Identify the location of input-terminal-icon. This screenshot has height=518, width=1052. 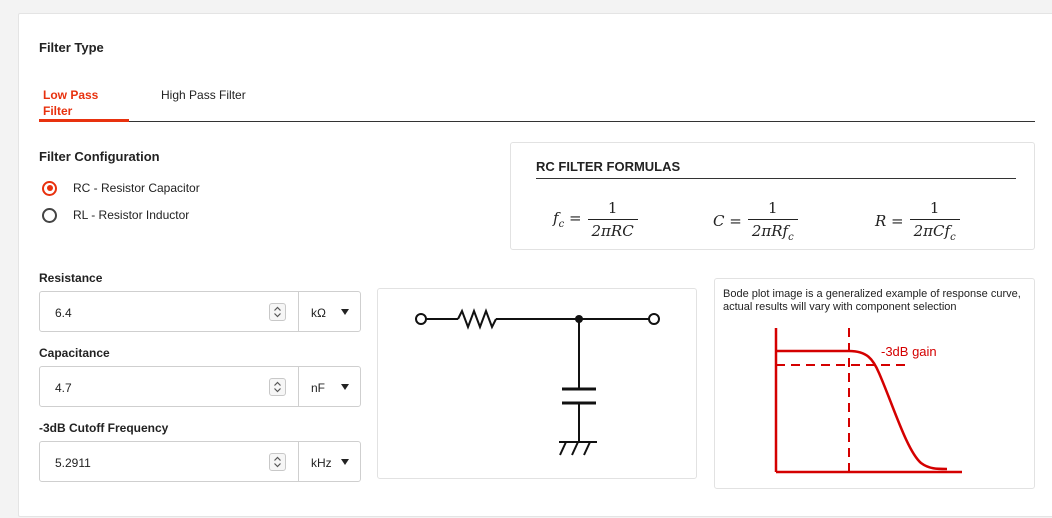
(421, 319).